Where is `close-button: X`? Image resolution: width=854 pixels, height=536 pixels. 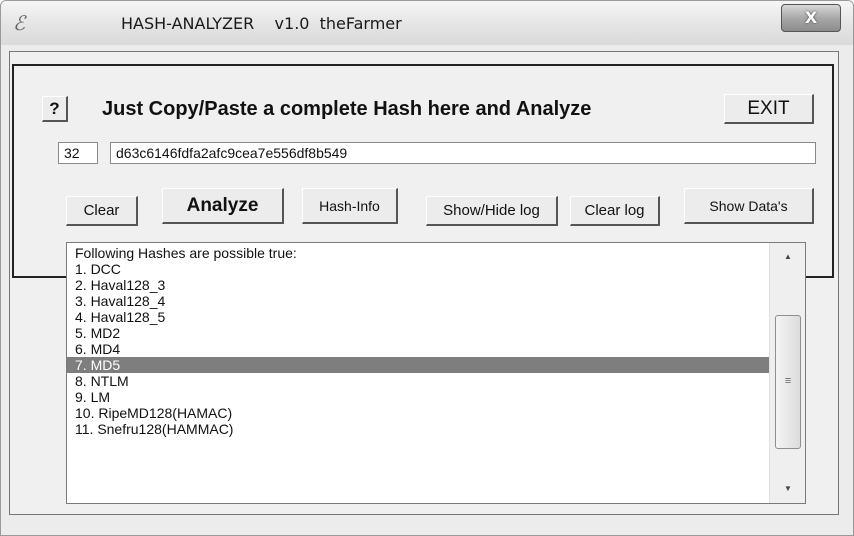
close-button: X is located at coordinates (811, 18).